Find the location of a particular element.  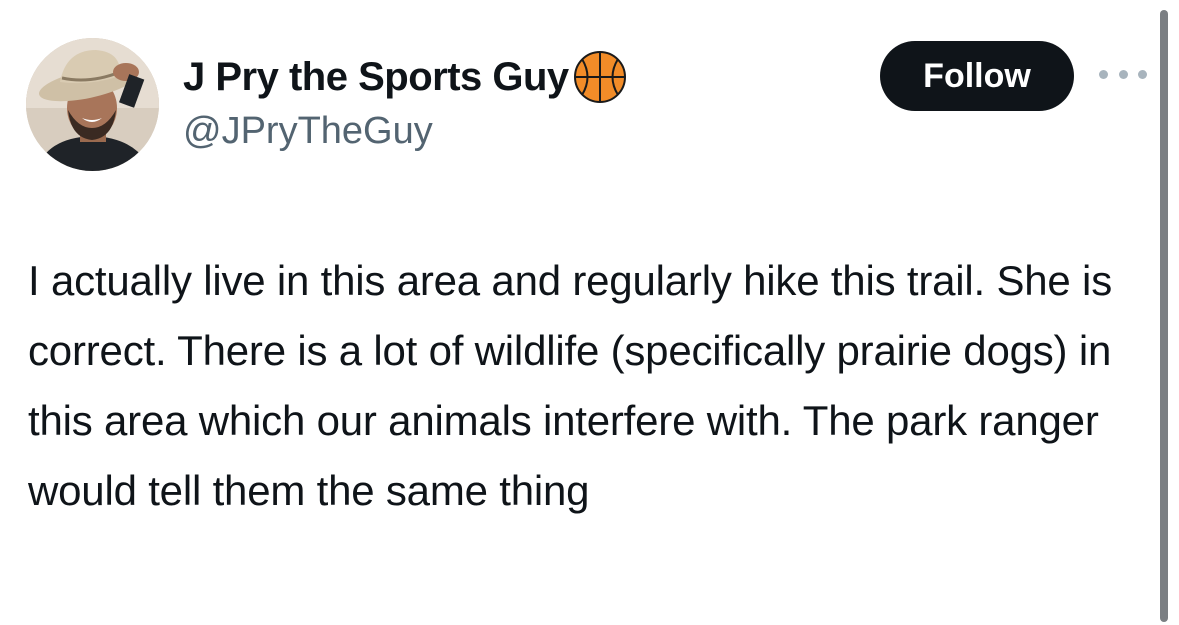

scrollbar is located at coordinates (1164, 316).